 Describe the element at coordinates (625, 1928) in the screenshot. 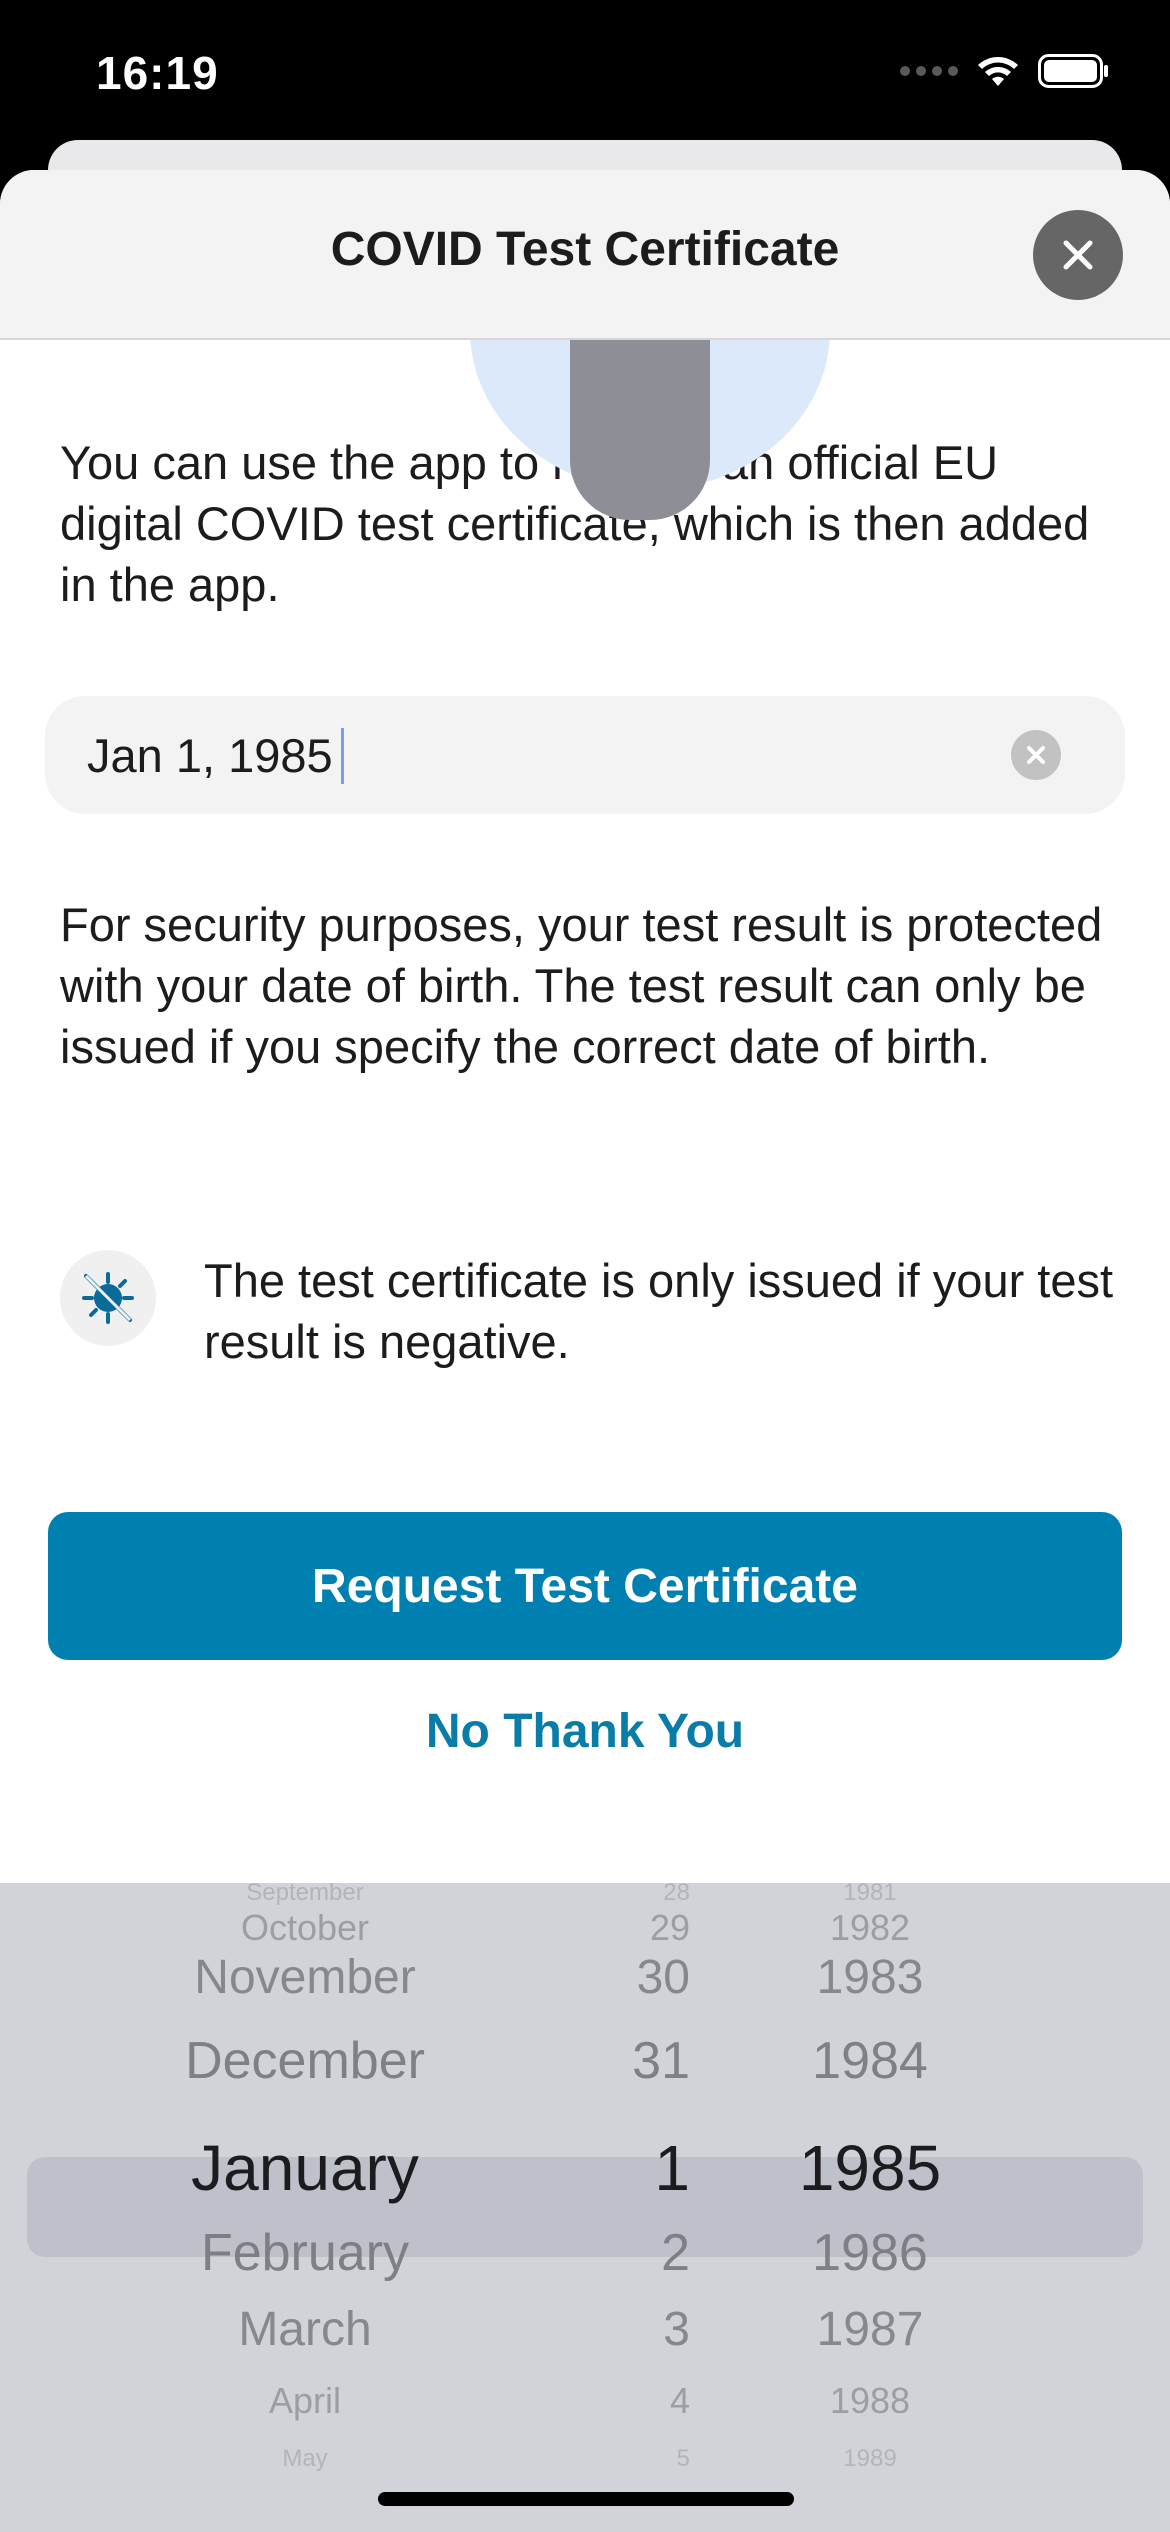

I see `day-option: 29` at that location.